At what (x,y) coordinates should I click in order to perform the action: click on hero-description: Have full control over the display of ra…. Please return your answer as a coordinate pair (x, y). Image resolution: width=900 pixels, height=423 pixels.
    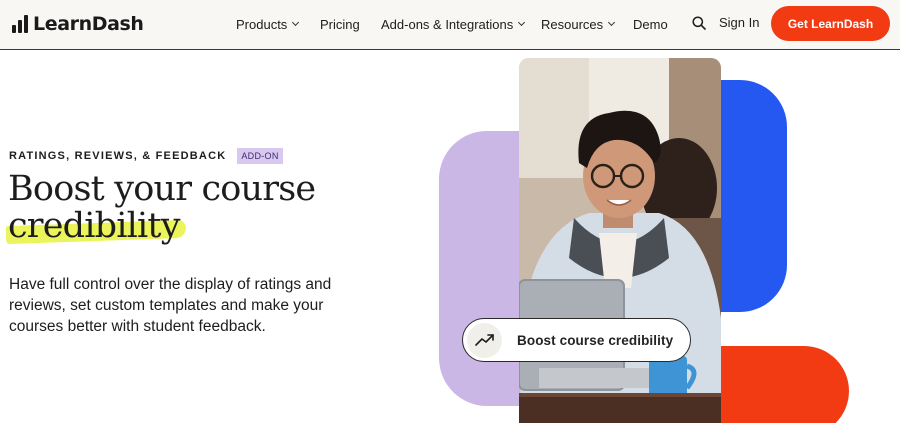
    Looking at the image, I should click on (170, 305).